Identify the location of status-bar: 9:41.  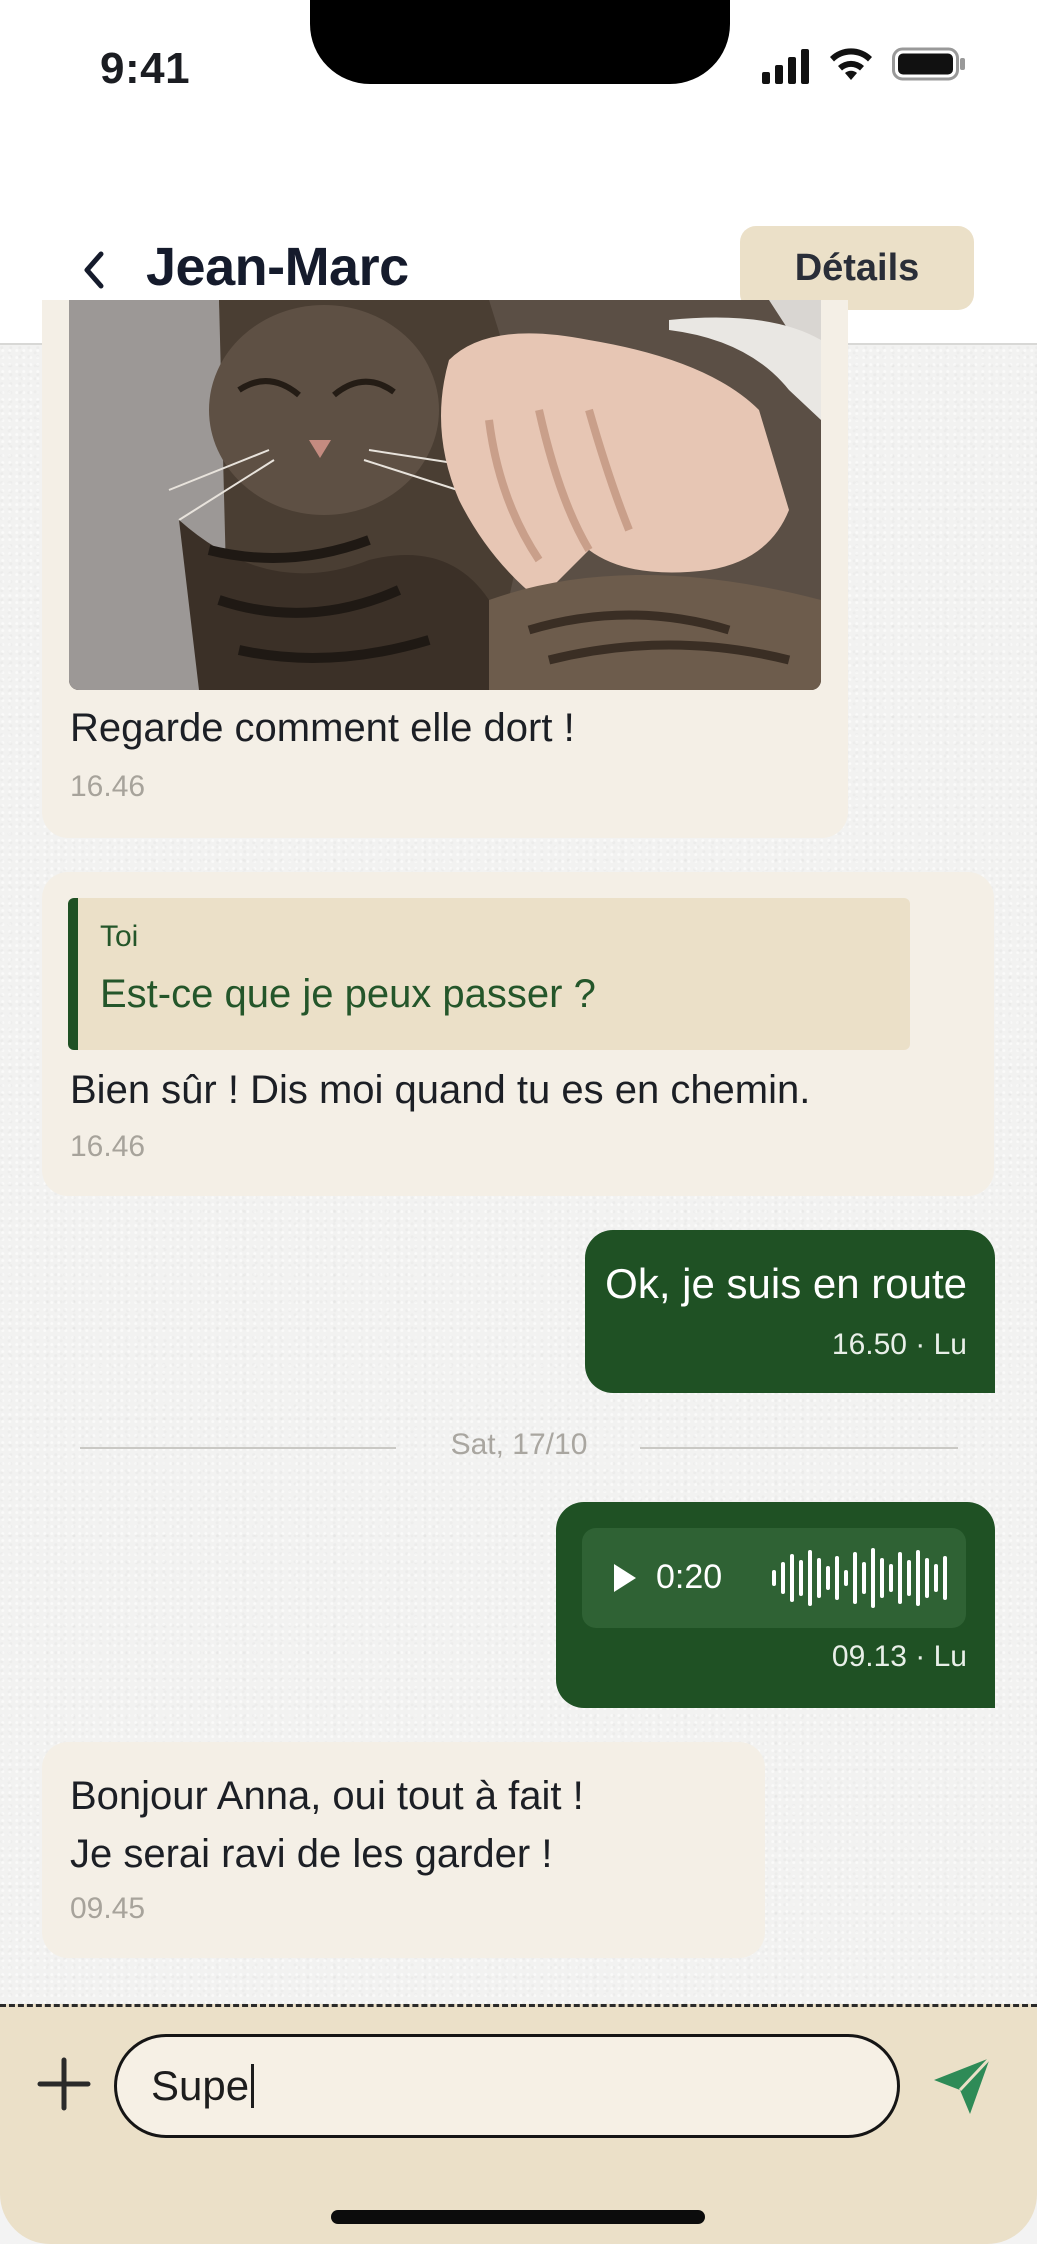
(518, 65).